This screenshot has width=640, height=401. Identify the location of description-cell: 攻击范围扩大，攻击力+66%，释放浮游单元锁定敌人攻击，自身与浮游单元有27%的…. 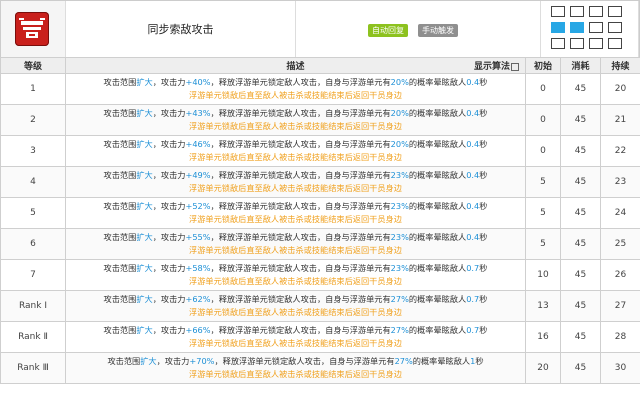
(295, 337).